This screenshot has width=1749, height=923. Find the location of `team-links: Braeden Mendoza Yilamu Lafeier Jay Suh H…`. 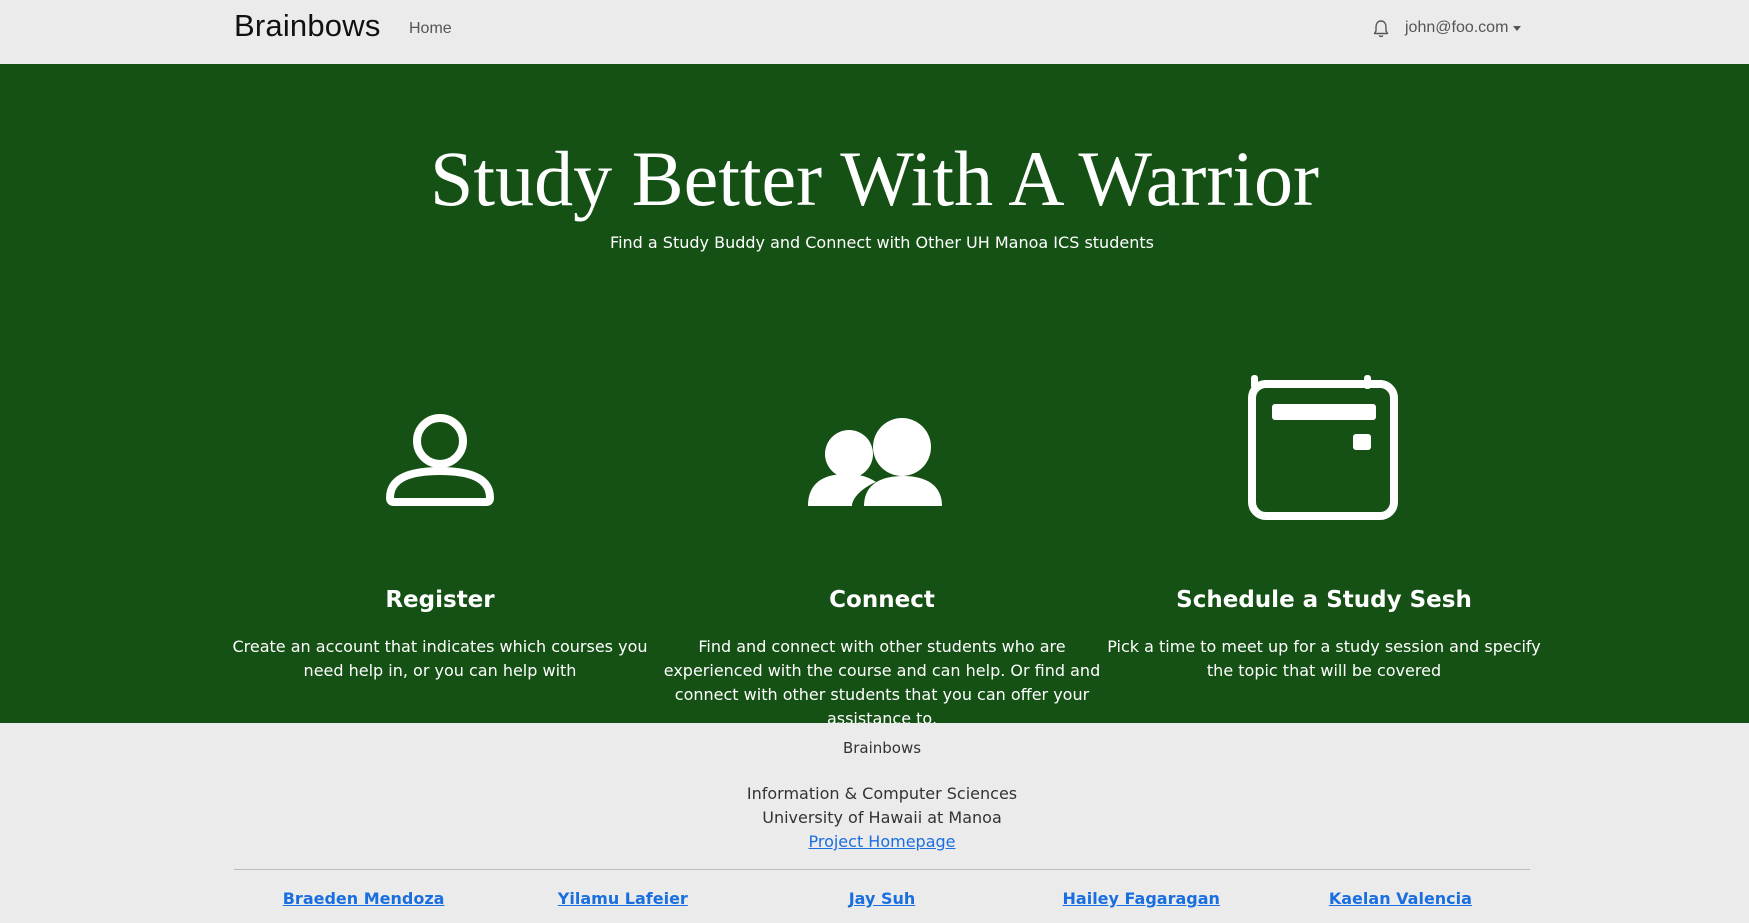

team-links: Braeden Mendoza Yilamu Lafeier Jay Suh H… is located at coordinates (882, 898).